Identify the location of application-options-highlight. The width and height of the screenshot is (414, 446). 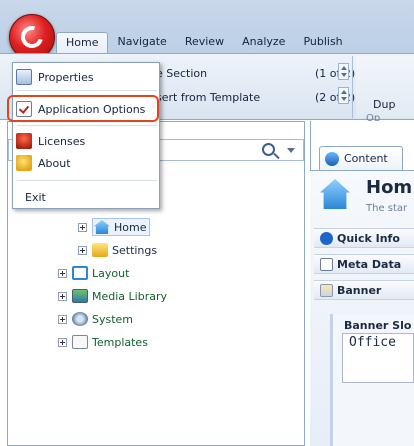
(83, 108).